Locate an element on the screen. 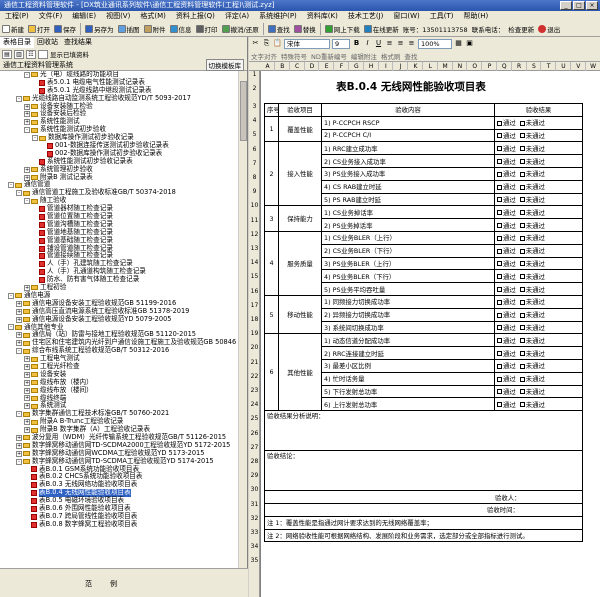  align-right-icon: ≡ is located at coordinates (411, 43).